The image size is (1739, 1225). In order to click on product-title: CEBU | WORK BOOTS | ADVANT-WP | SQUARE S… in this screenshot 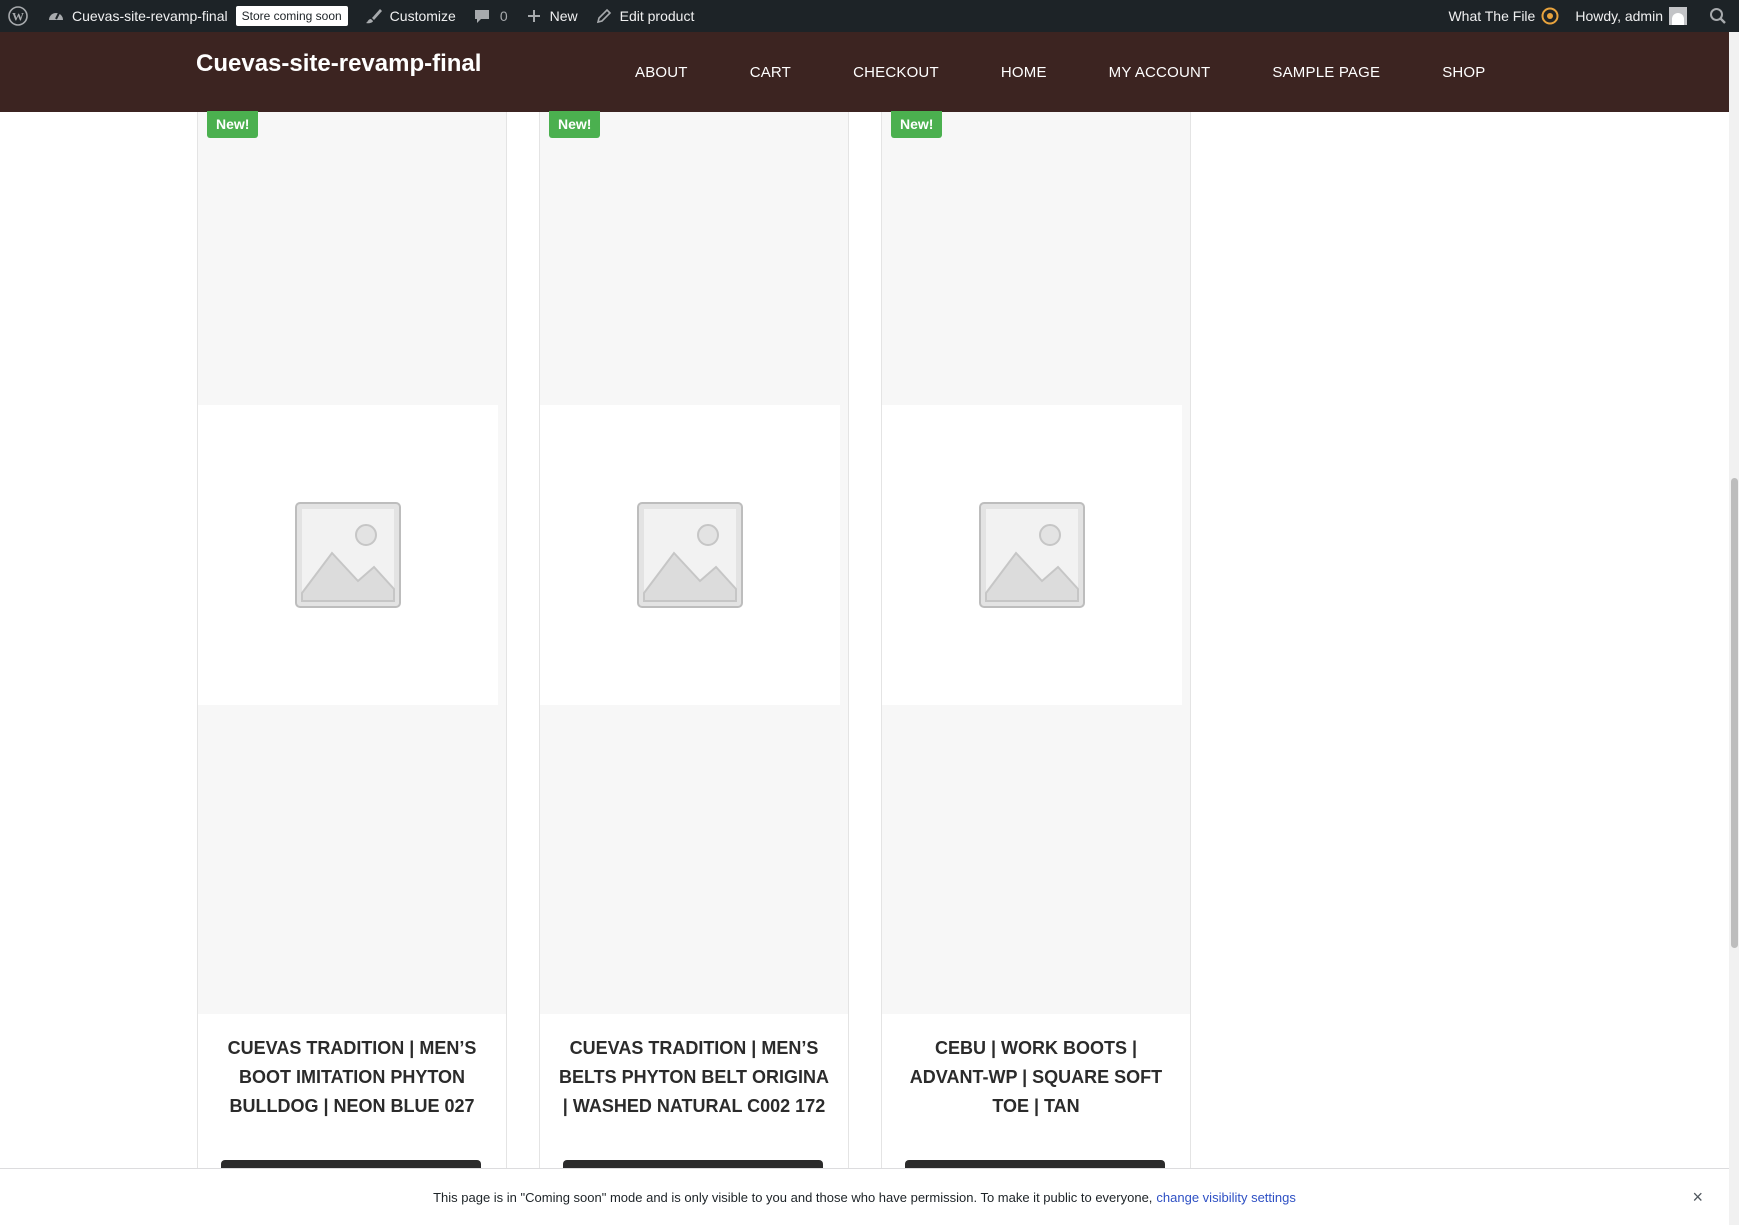, I will do `click(1036, 1077)`.